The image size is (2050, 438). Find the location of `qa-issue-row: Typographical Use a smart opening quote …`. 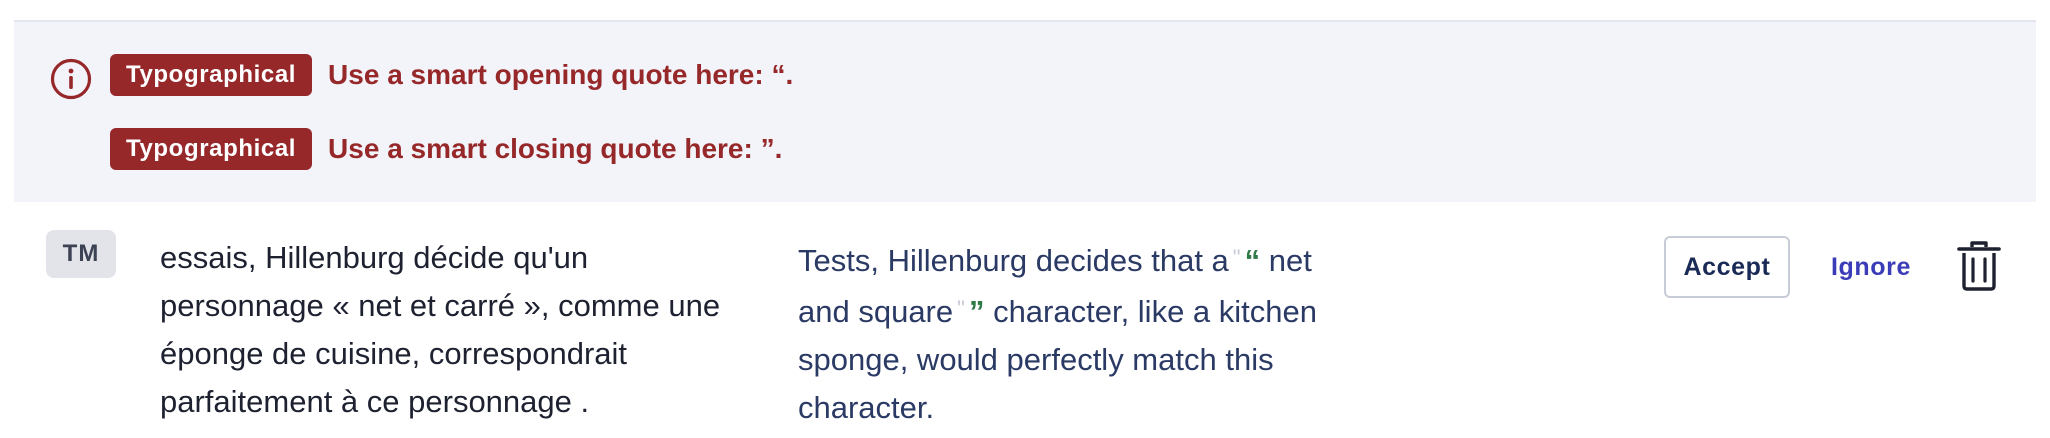

qa-issue-row: Typographical Use a smart opening quote … is located at coordinates (451, 75).